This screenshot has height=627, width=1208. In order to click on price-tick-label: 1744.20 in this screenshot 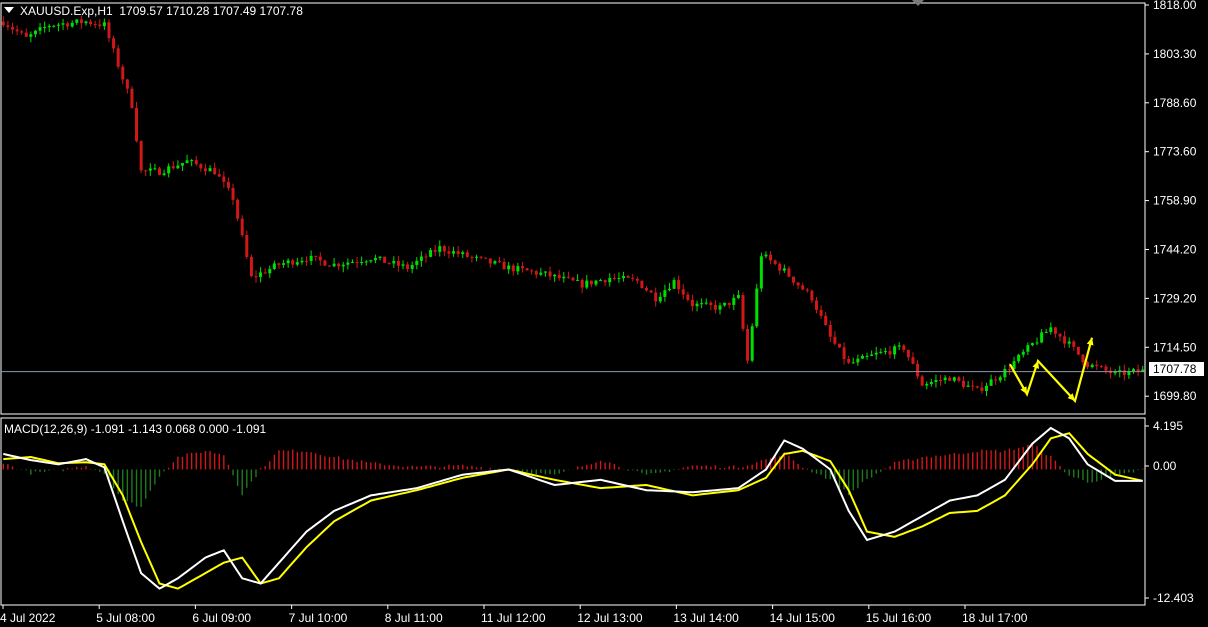, I will do `click(1175, 250)`.